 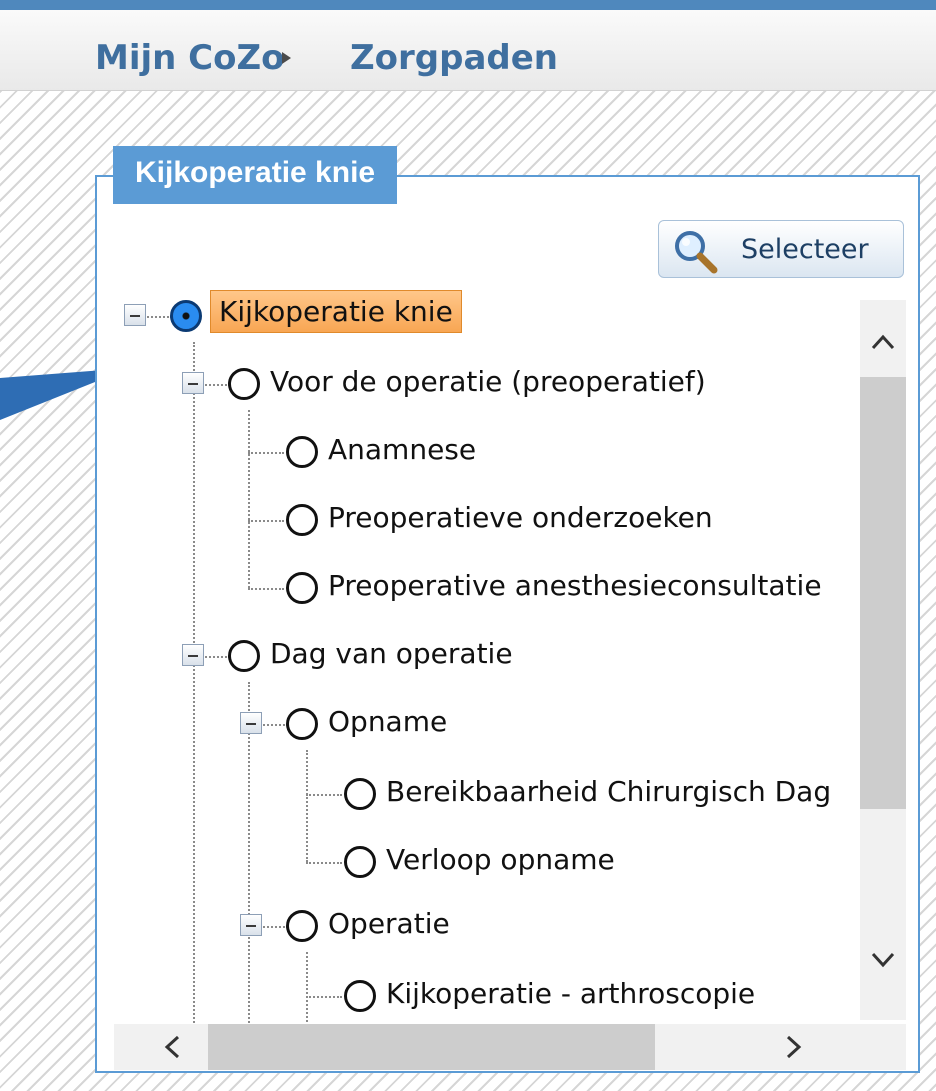 What do you see at coordinates (402, 449) in the screenshot?
I see `tree-node-label: Anamnese` at bounding box center [402, 449].